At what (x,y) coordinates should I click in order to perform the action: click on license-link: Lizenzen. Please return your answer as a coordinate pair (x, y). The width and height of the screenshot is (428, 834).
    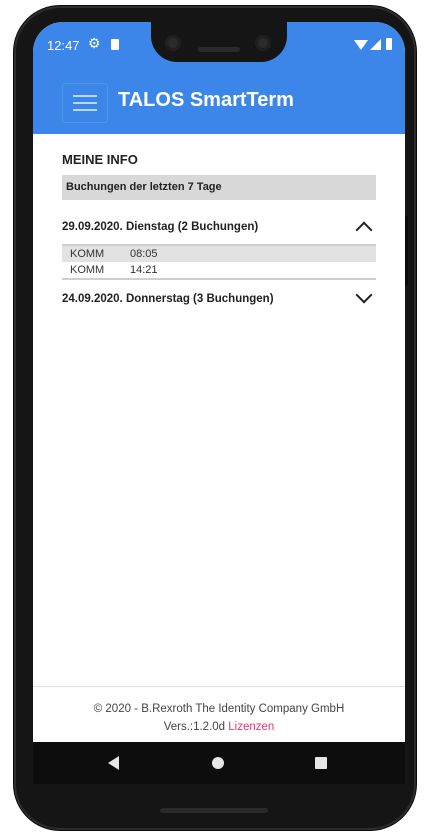
    Looking at the image, I should click on (251, 727).